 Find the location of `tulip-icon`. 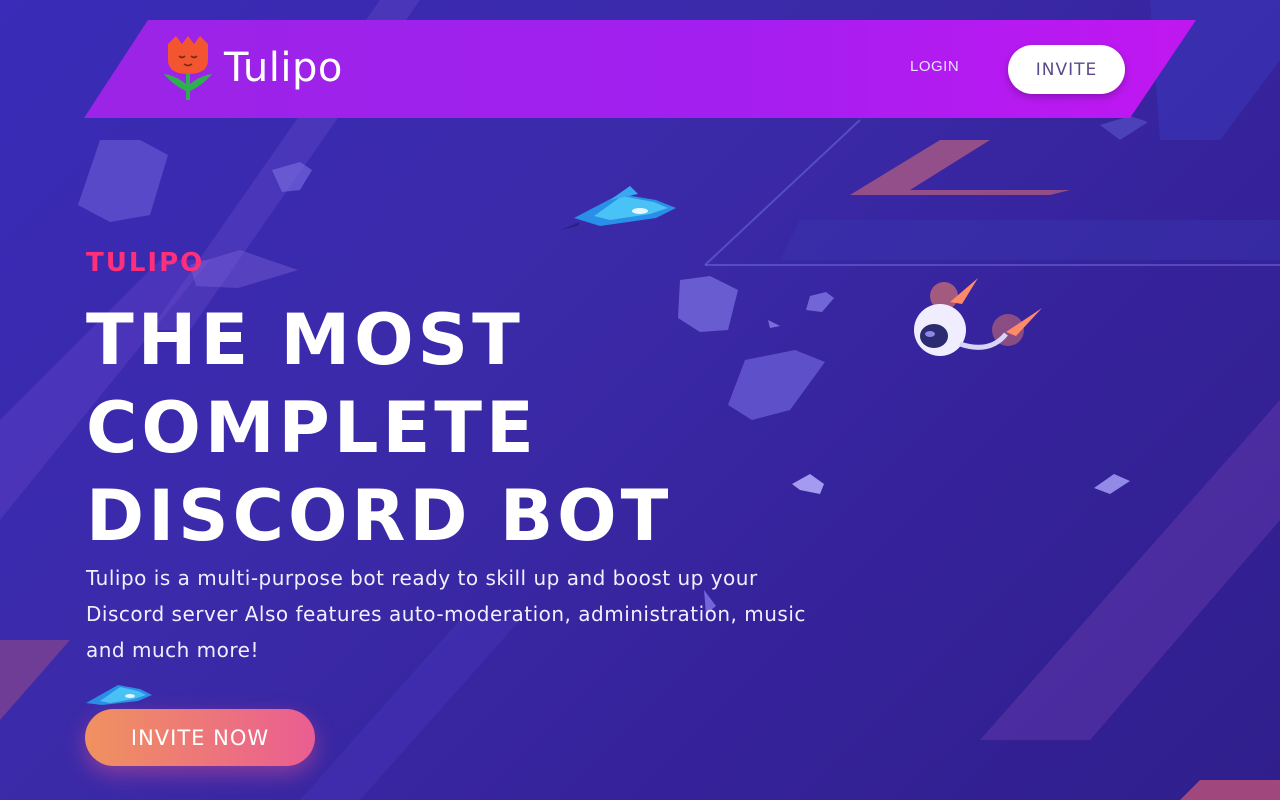

tulip-icon is located at coordinates (188, 68).